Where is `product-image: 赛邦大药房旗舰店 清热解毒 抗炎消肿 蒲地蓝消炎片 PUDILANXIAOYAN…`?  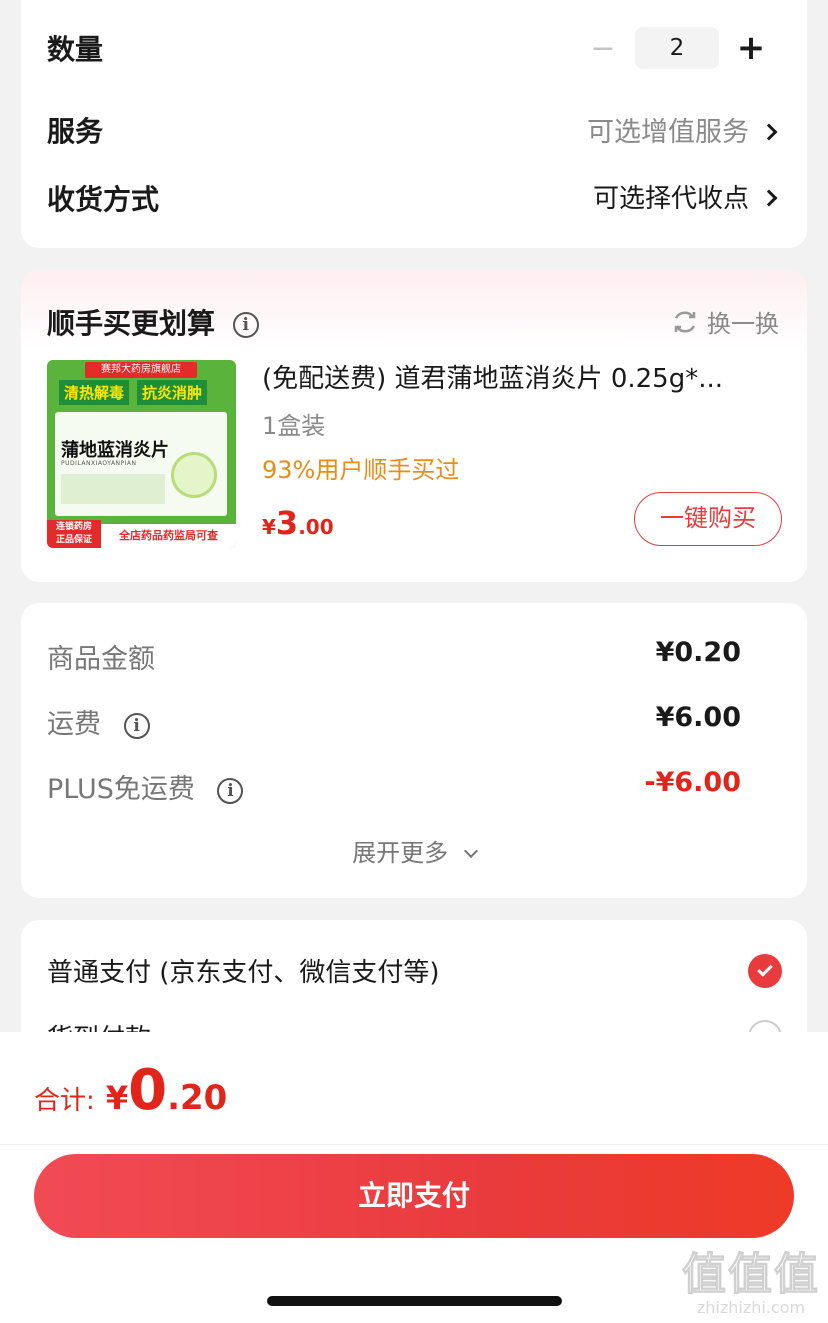 product-image: 赛邦大药房旗舰店 清热解毒 抗炎消肿 蒲地蓝消炎片 PUDILANXIAOYAN… is located at coordinates (141, 454).